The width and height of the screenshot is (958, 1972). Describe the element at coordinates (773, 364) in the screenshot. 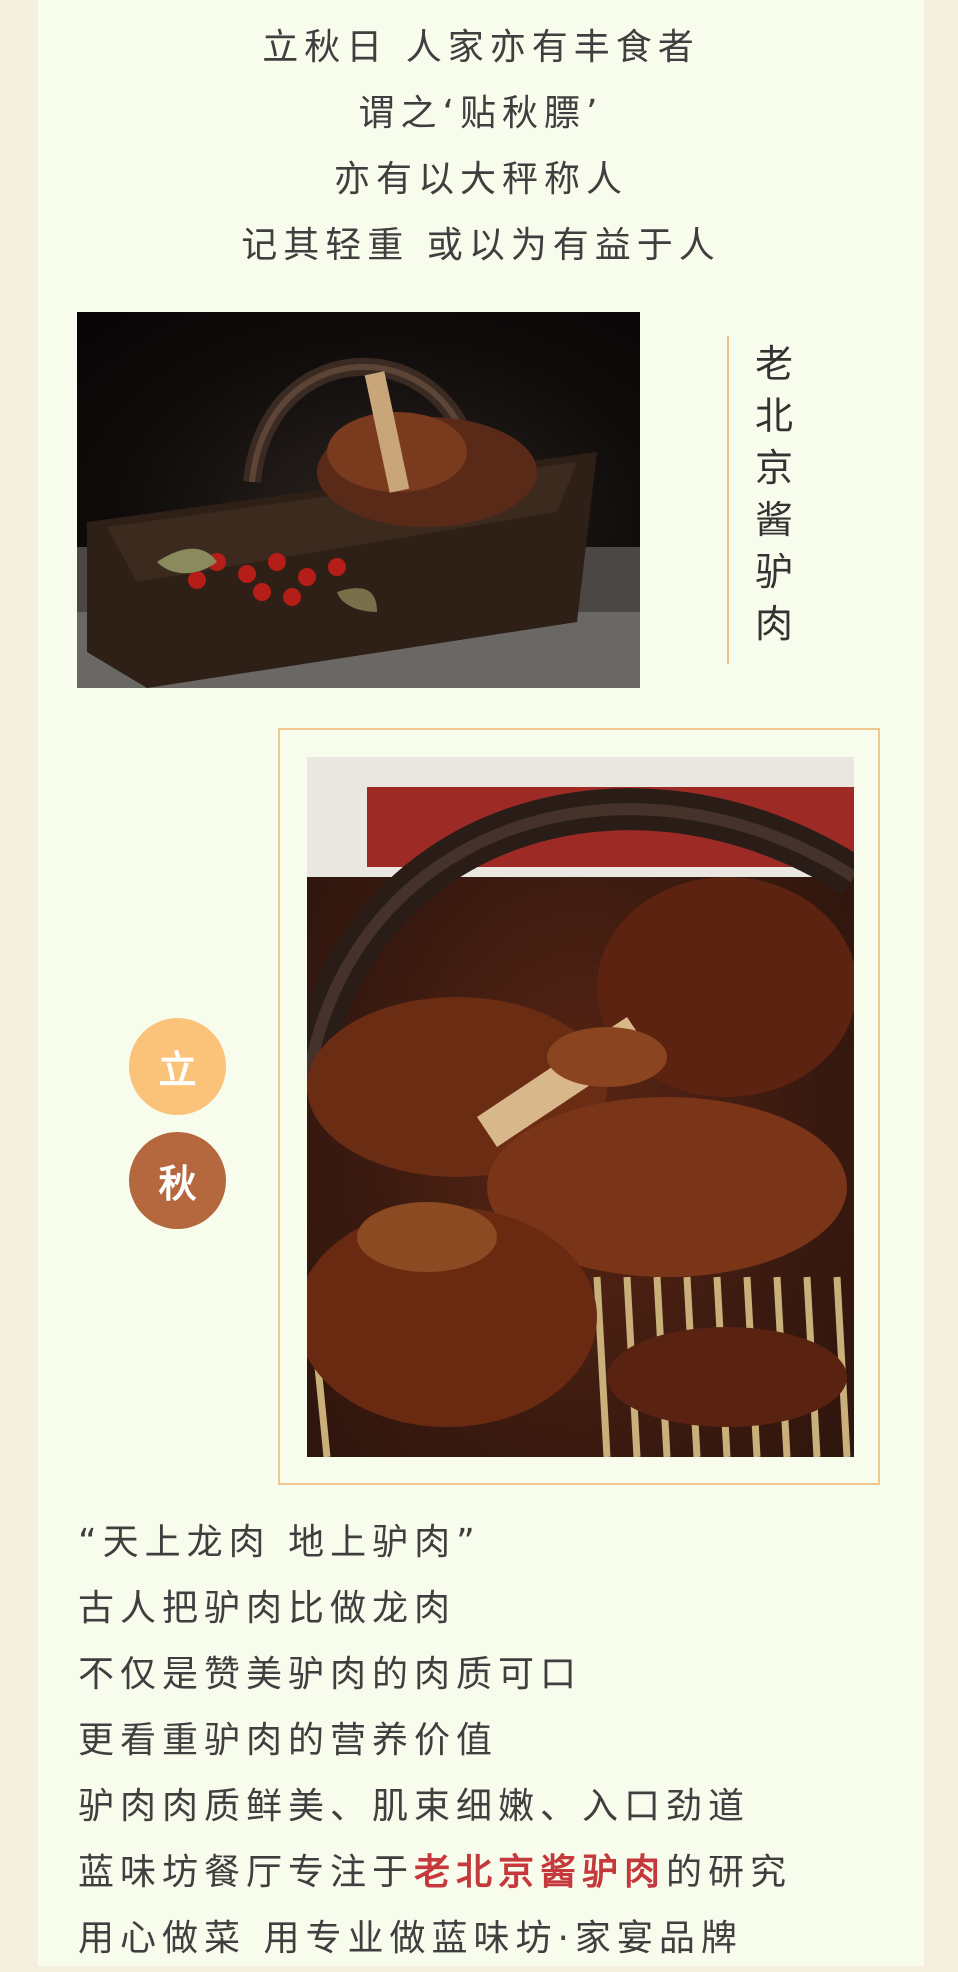

I see `title-char: 老` at that location.